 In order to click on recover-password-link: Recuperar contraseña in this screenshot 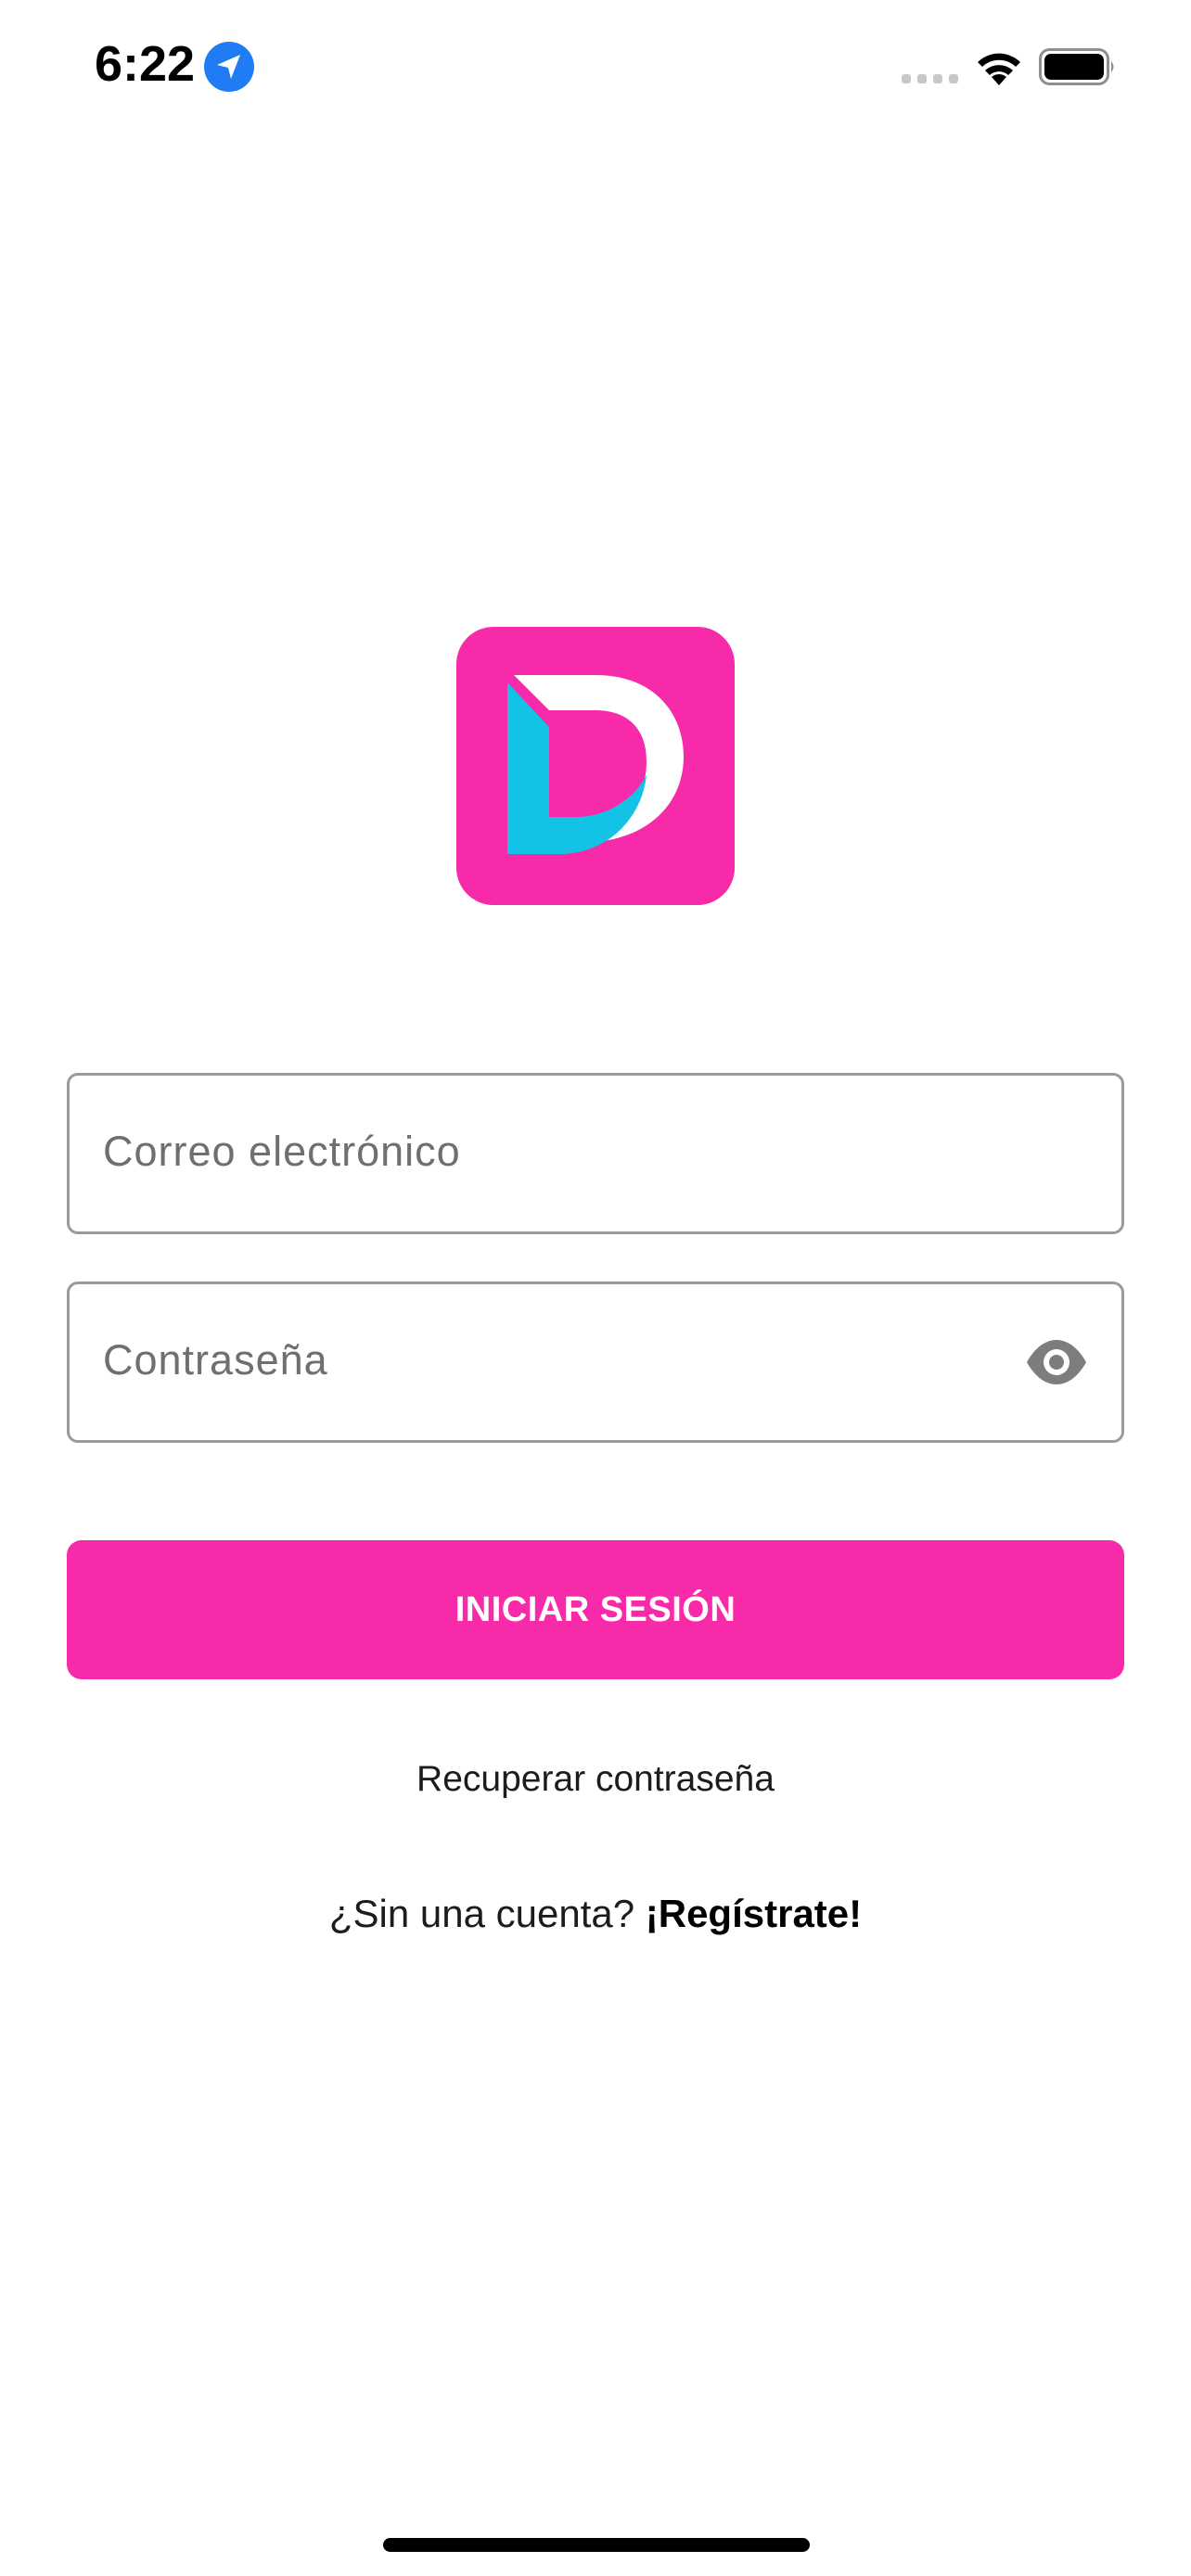, I will do `click(595, 1779)`.